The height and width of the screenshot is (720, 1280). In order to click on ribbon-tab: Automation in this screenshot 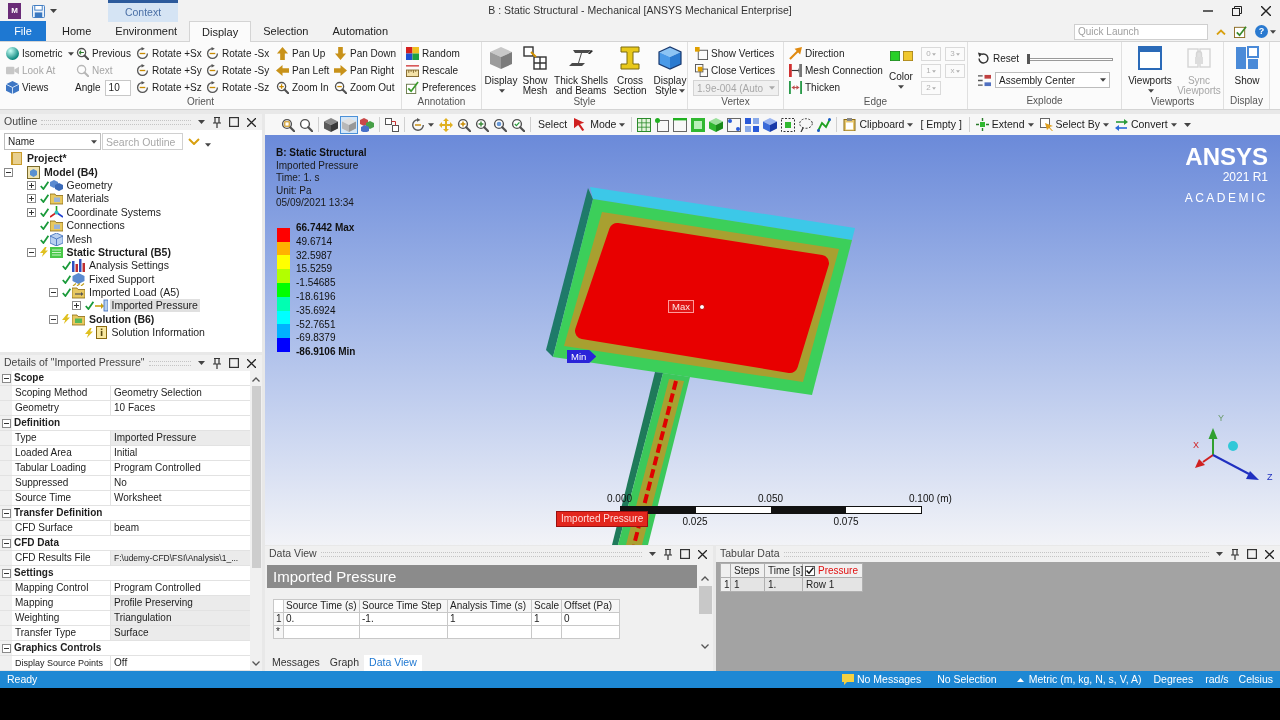, I will do `click(360, 31)`.